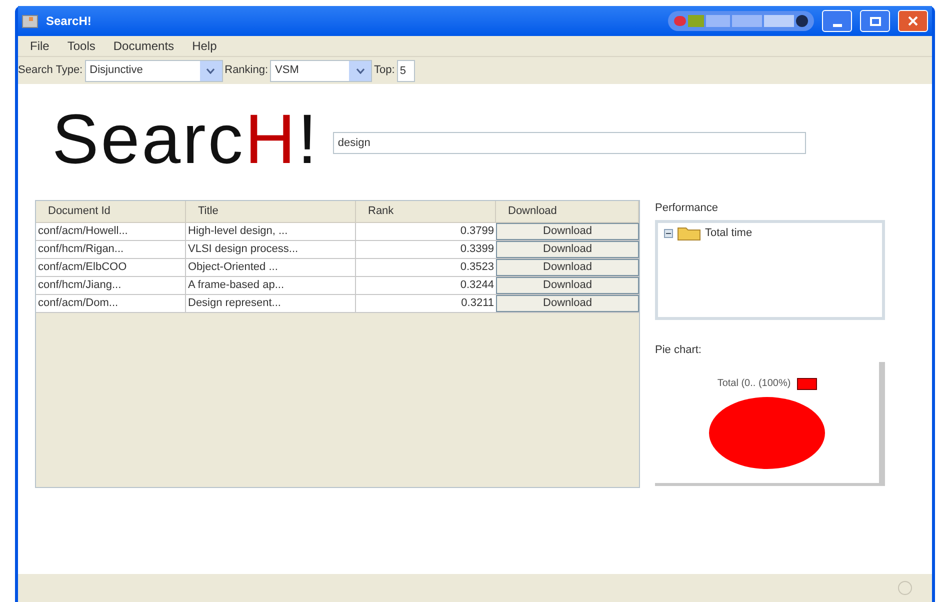 The image size is (943, 602). Describe the element at coordinates (143, 46) in the screenshot. I see `menu-item: Documents` at that location.